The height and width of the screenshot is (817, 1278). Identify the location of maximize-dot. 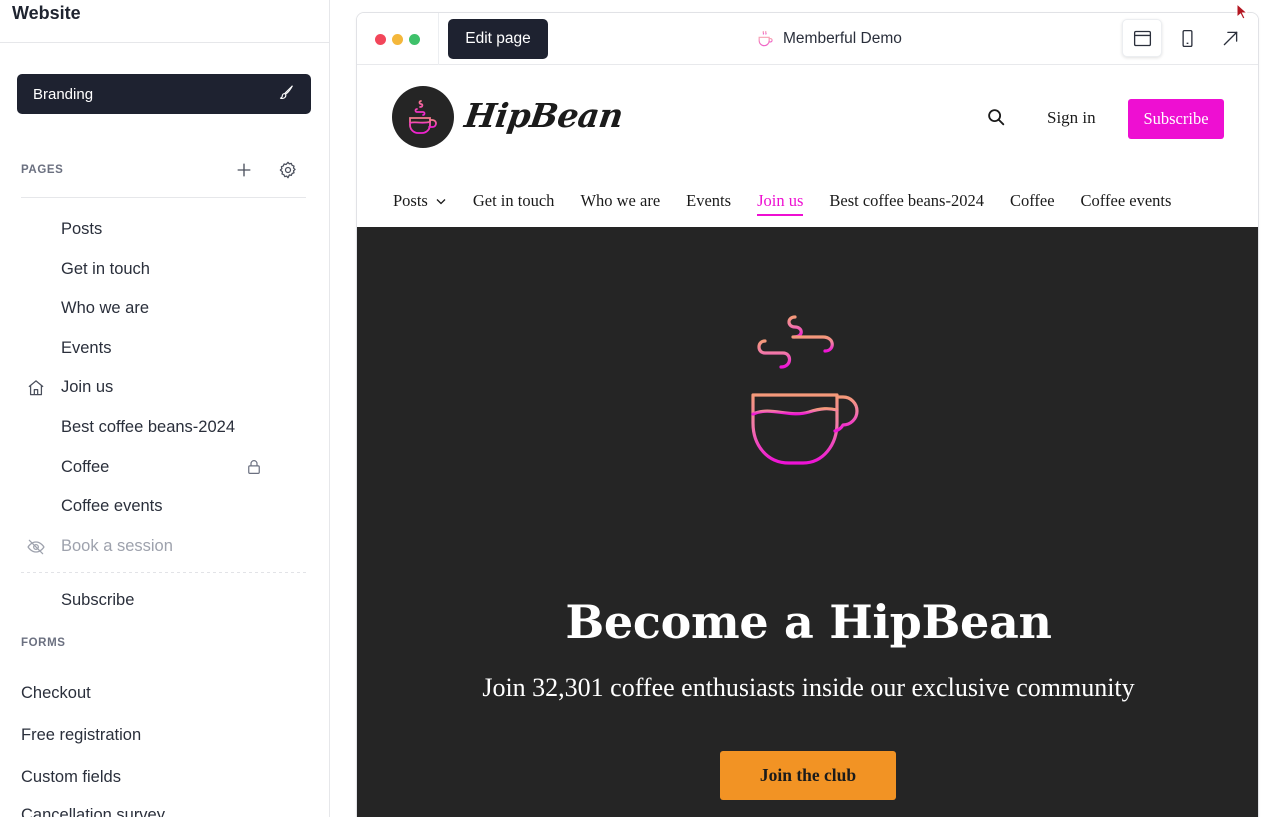
(414, 39).